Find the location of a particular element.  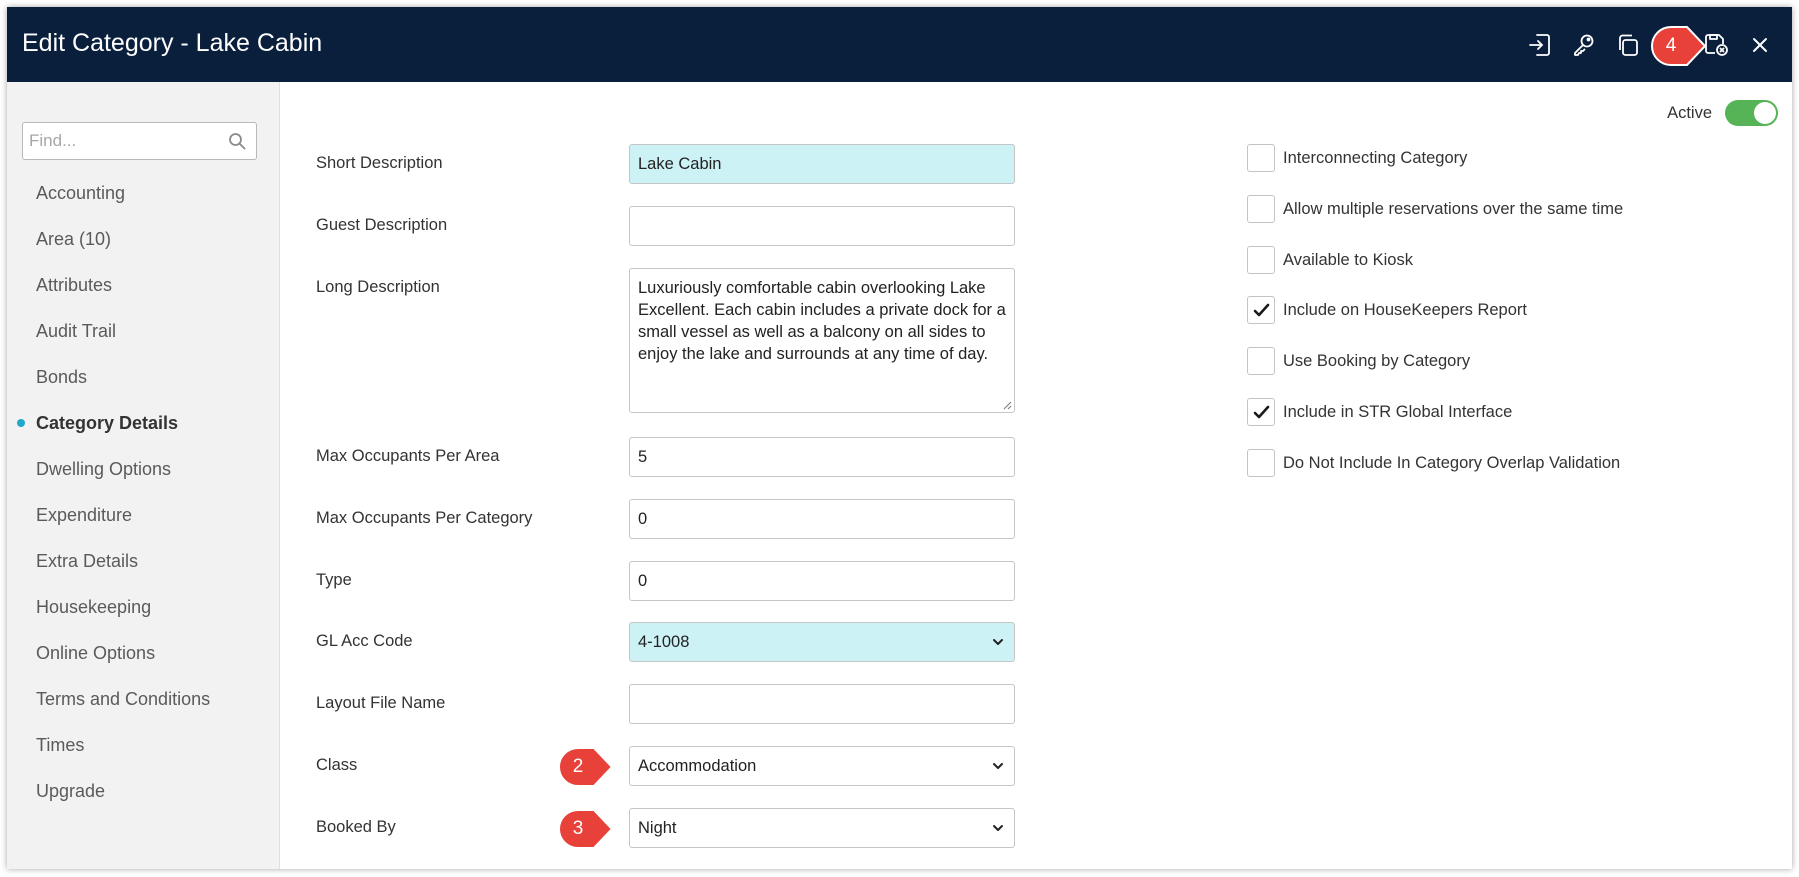

short-description-input: Lake Cabin is located at coordinates (822, 164).